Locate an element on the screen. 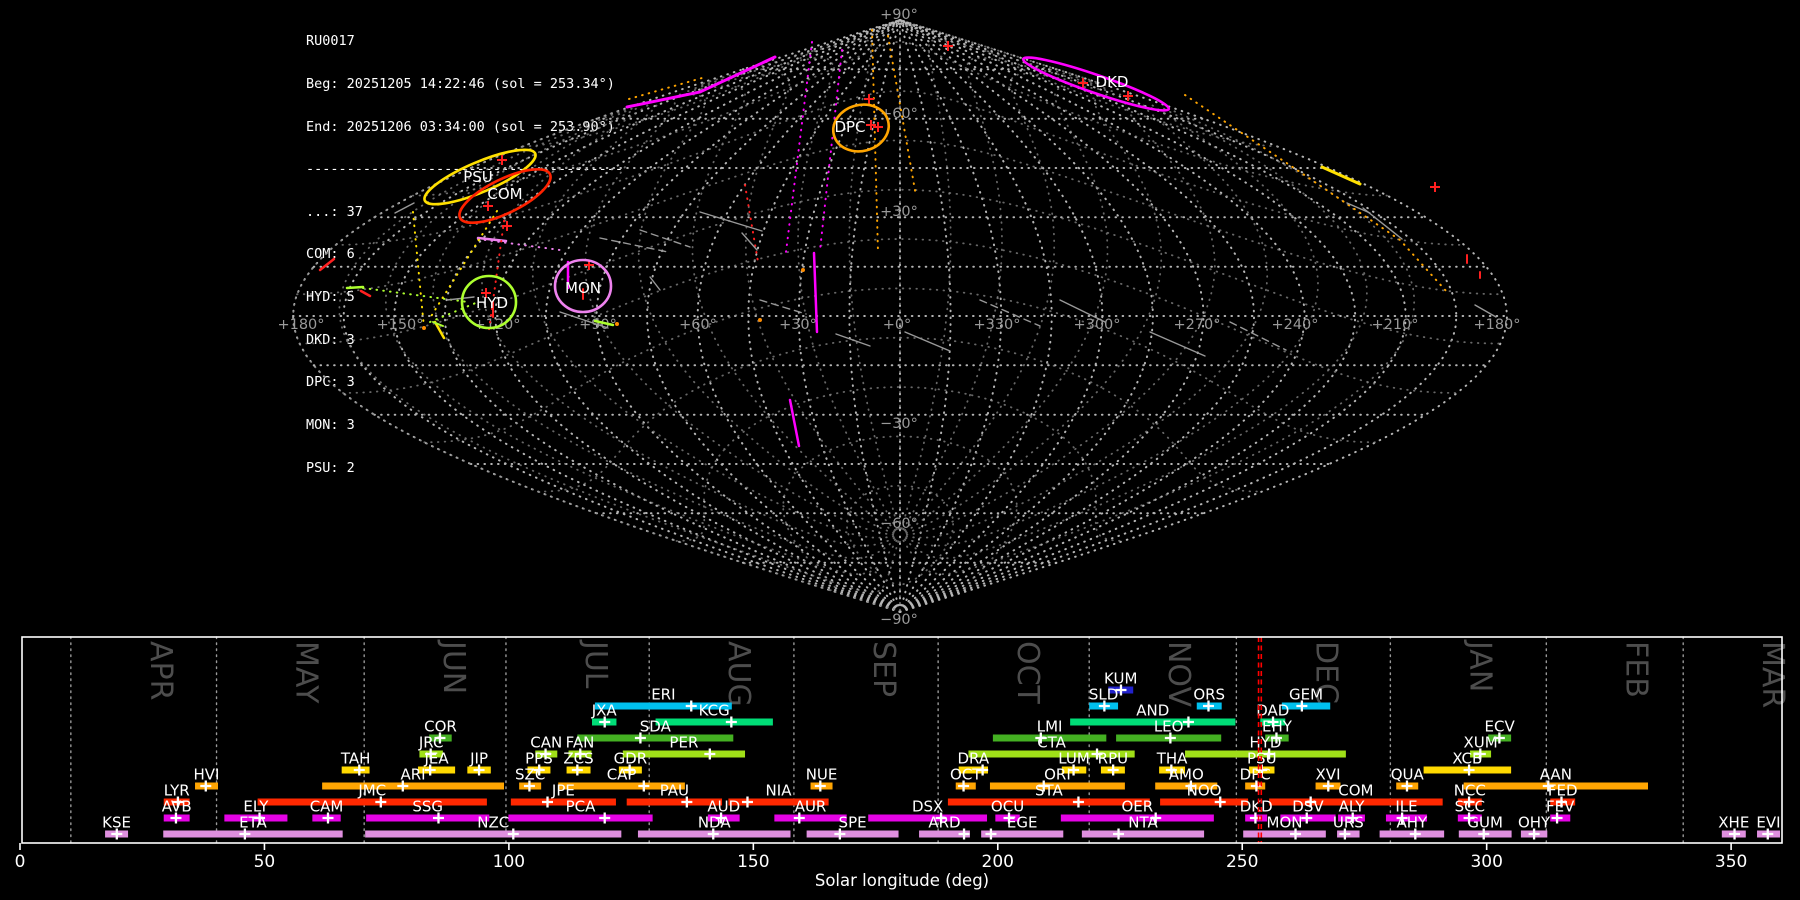 This screenshot has height=900, width=1800. shower-label: SDA is located at coordinates (656, 727).